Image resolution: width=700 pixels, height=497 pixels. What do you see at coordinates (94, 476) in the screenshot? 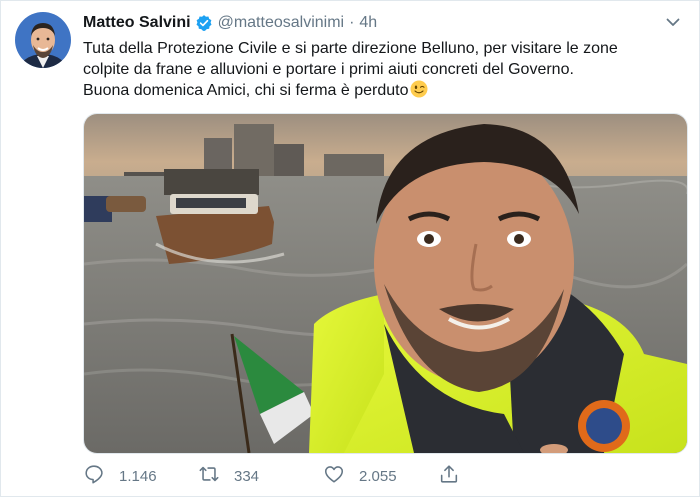
I see `reply-icon` at bounding box center [94, 476].